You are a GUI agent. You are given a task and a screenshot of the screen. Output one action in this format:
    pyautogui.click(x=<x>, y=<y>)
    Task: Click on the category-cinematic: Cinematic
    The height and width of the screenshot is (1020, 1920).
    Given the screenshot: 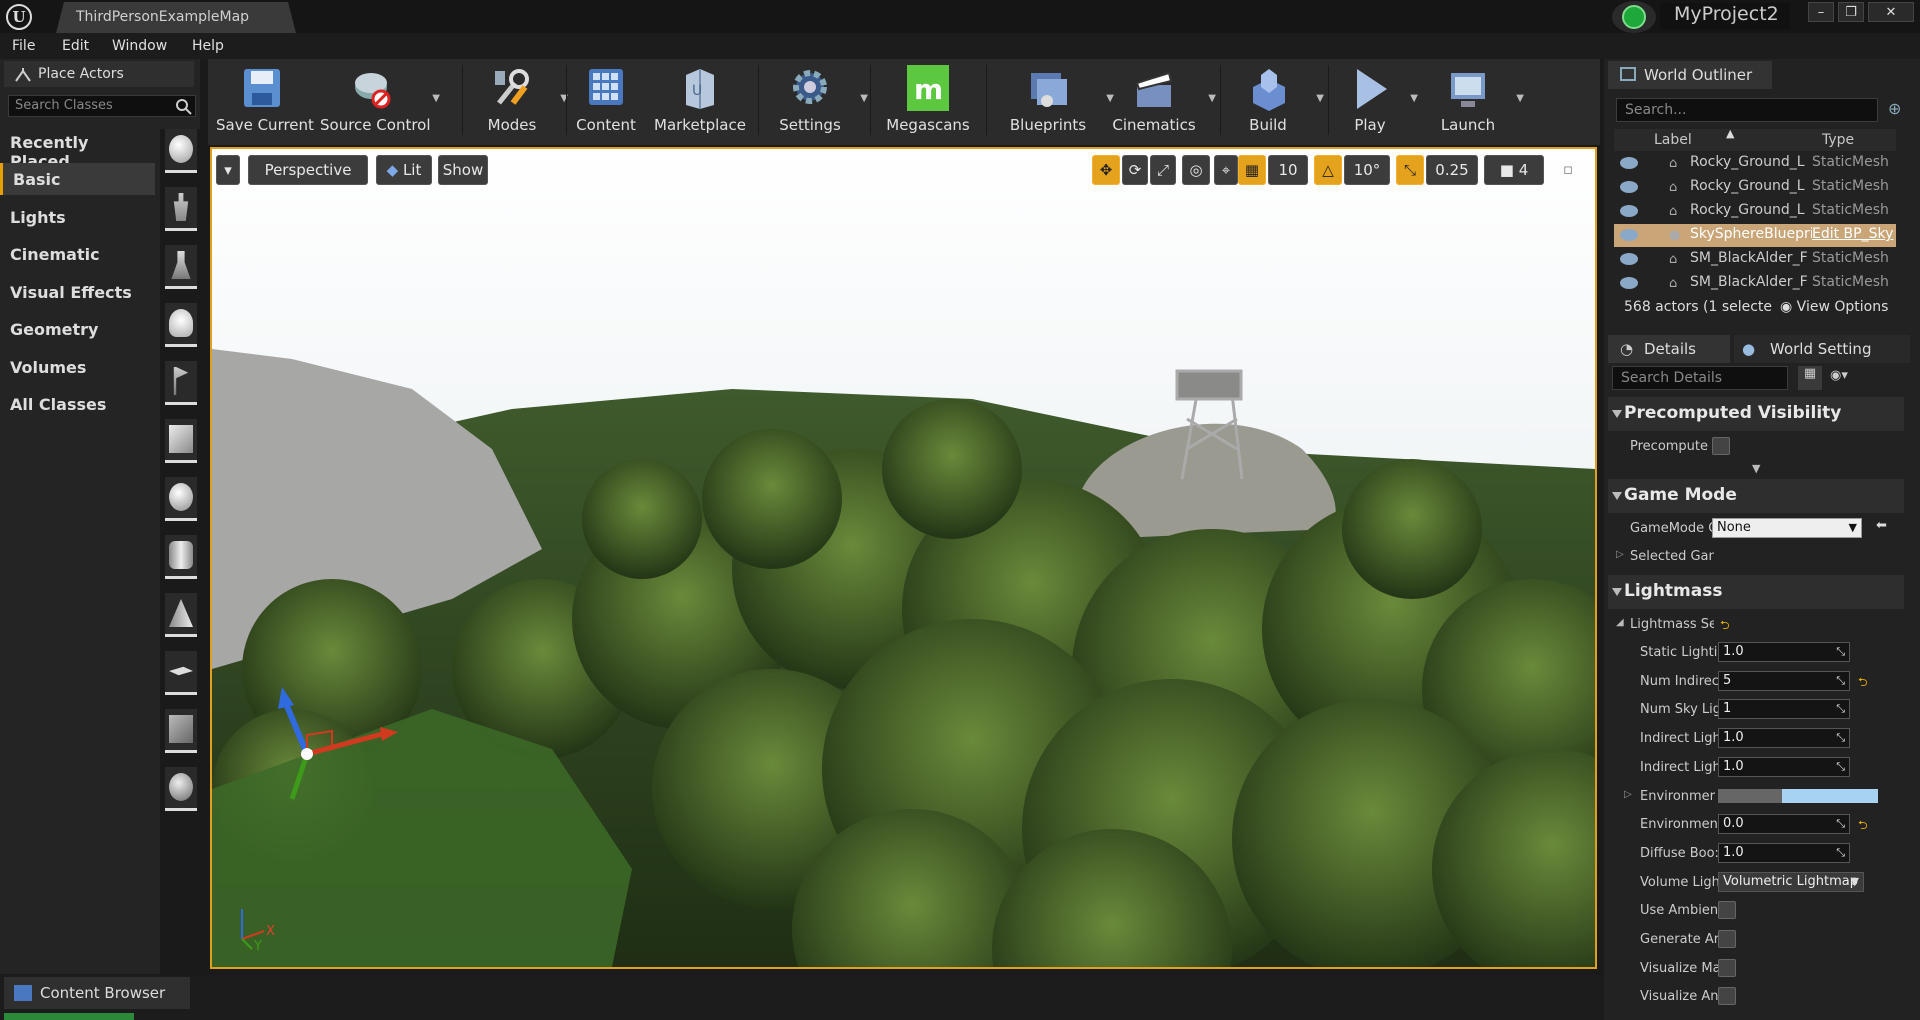 What is the action you would take?
    pyautogui.click(x=77, y=254)
    